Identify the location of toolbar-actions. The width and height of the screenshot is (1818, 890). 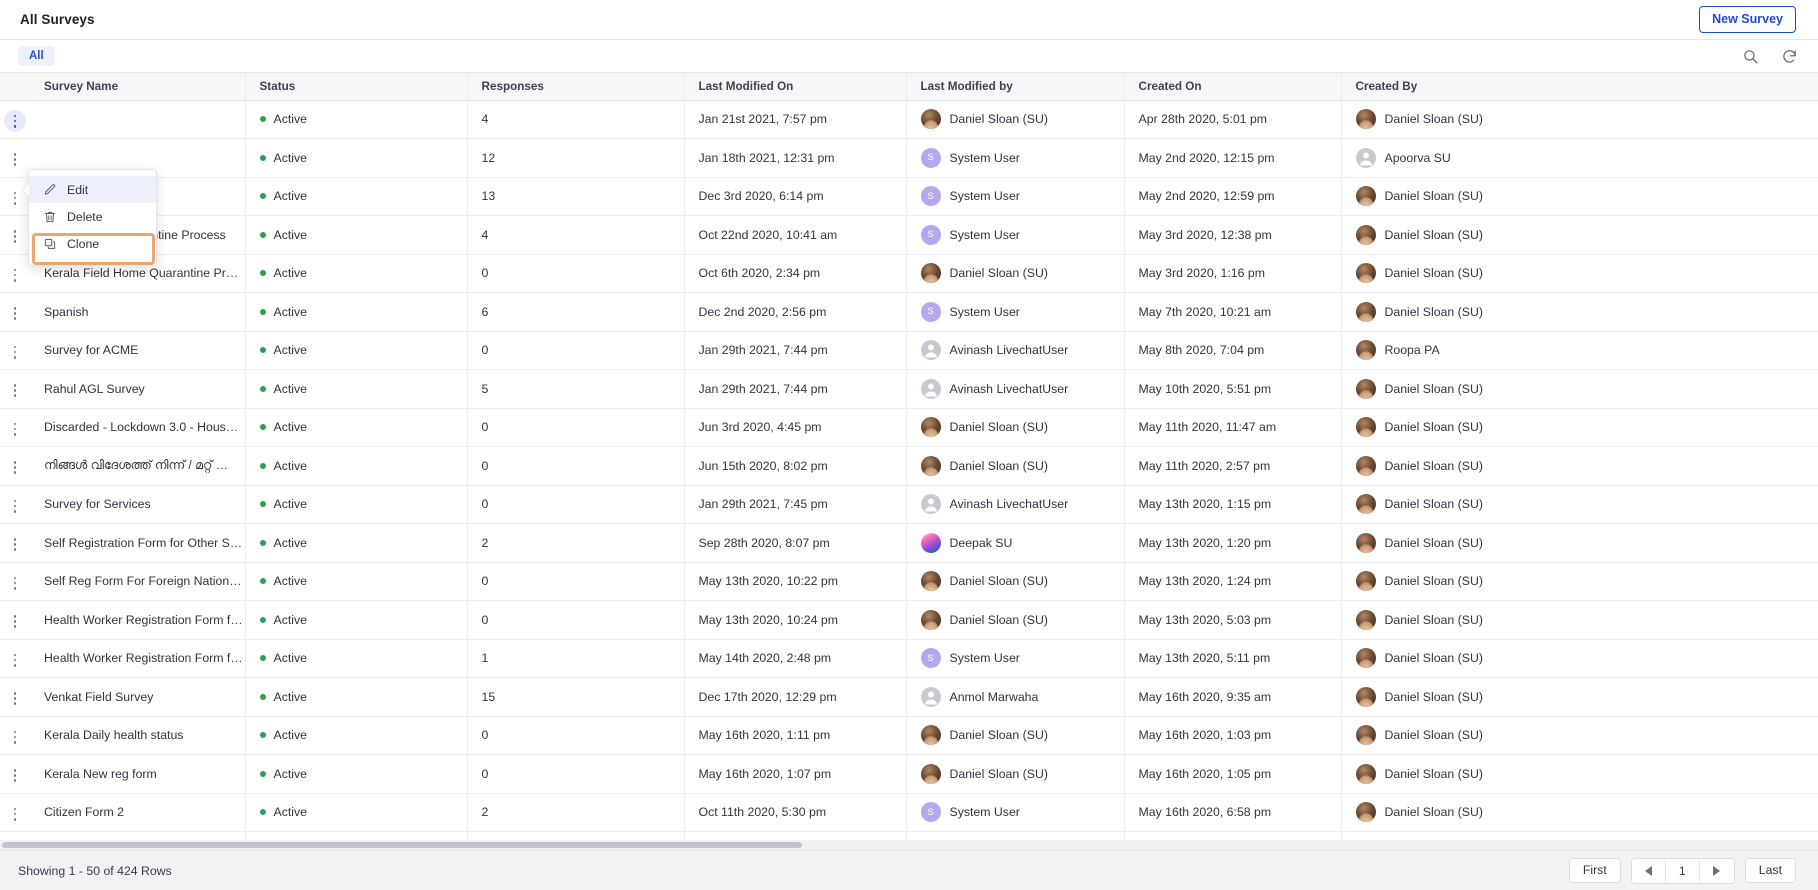
(1770, 56).